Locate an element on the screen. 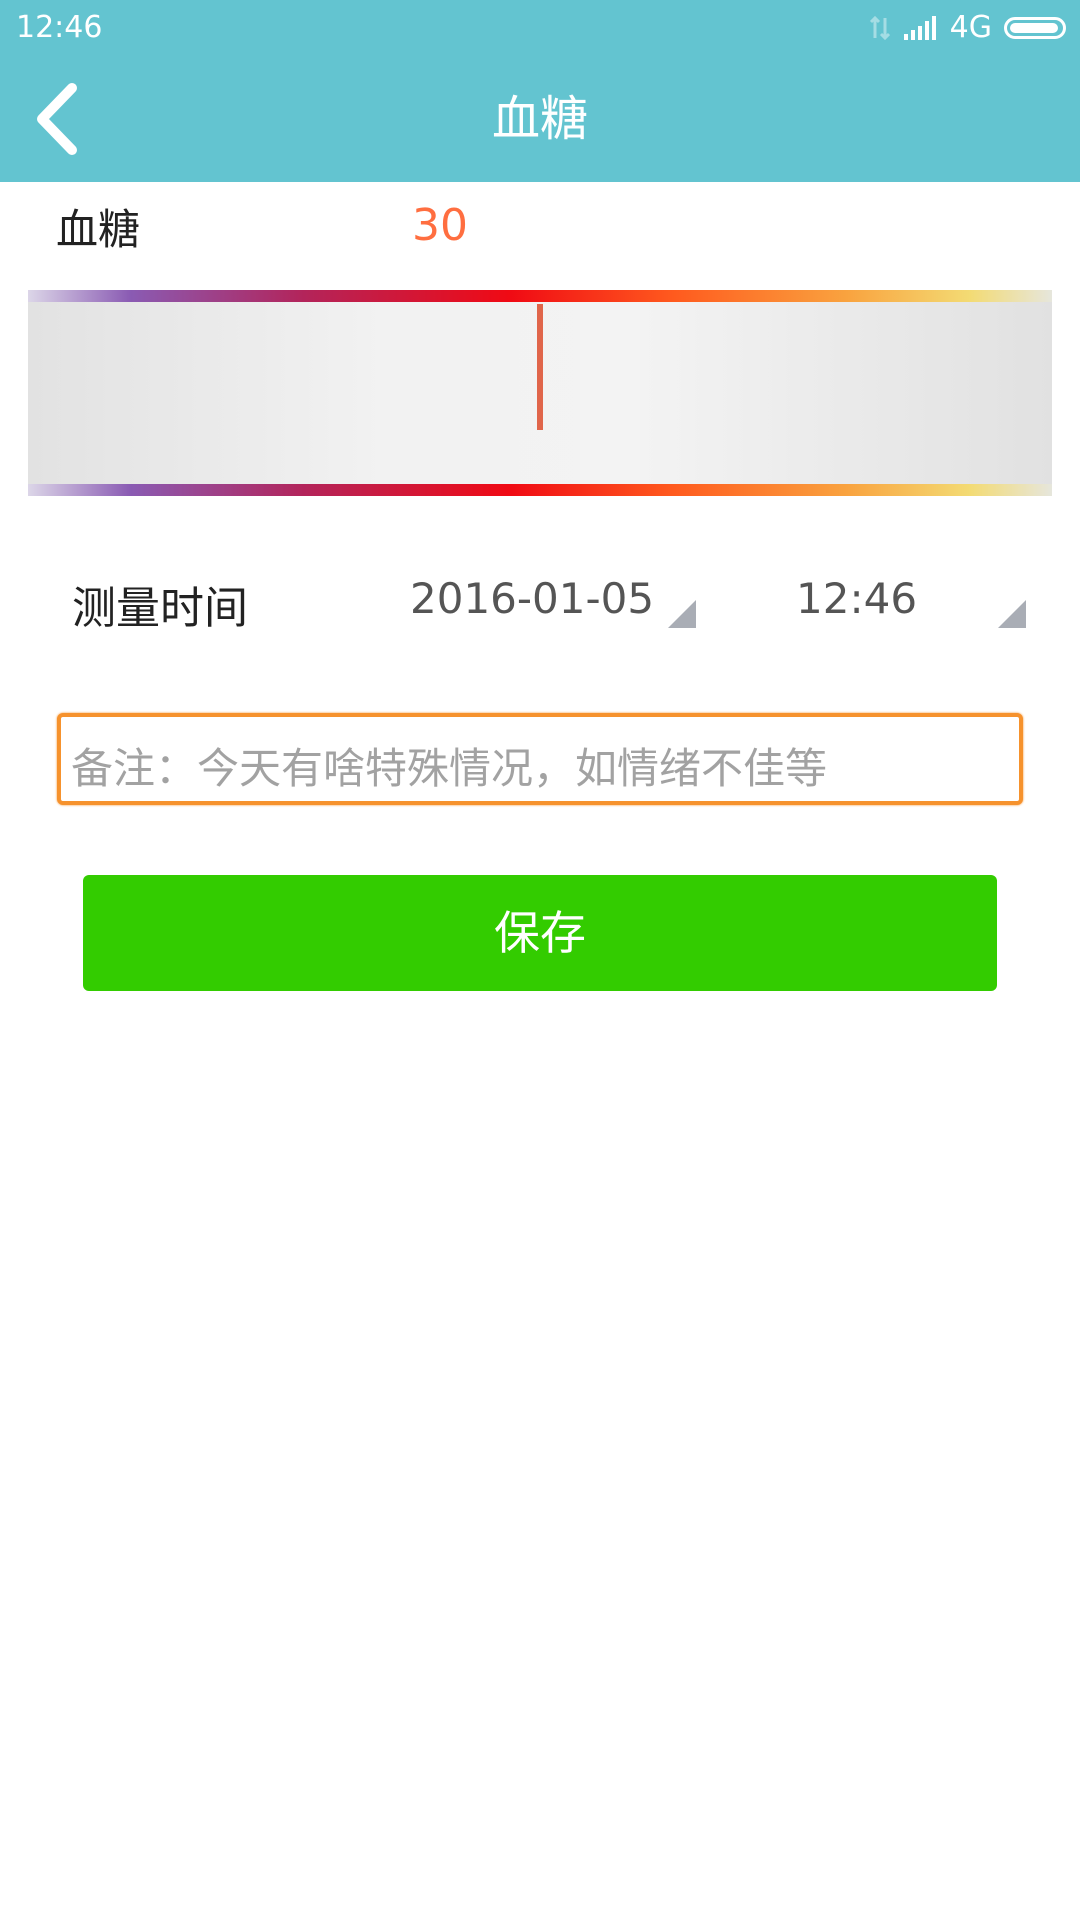 The height and width of the screenshot is (1920, 1080). time-picker: 12:46 is located at coordinates (893, 595).